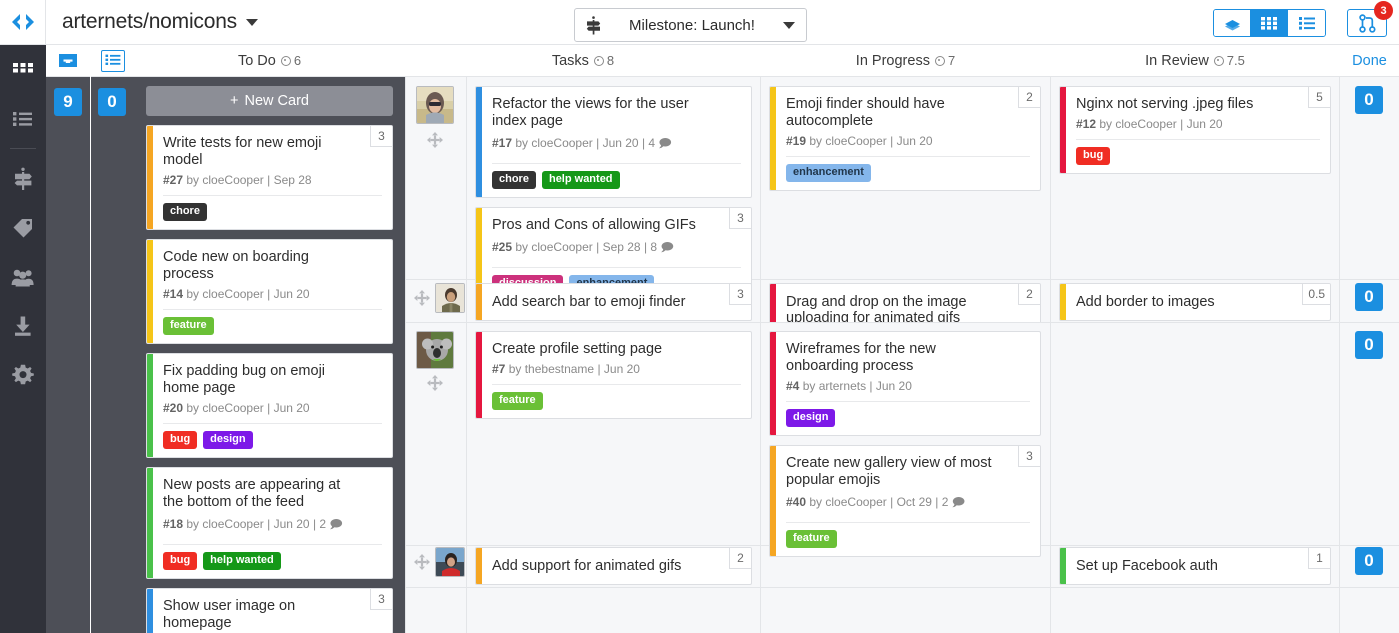  Describe the element at coordinates (1195, 566) in the screenshot. I see `card-inreview-3-0: Set up Facebook auth 1` at that location.